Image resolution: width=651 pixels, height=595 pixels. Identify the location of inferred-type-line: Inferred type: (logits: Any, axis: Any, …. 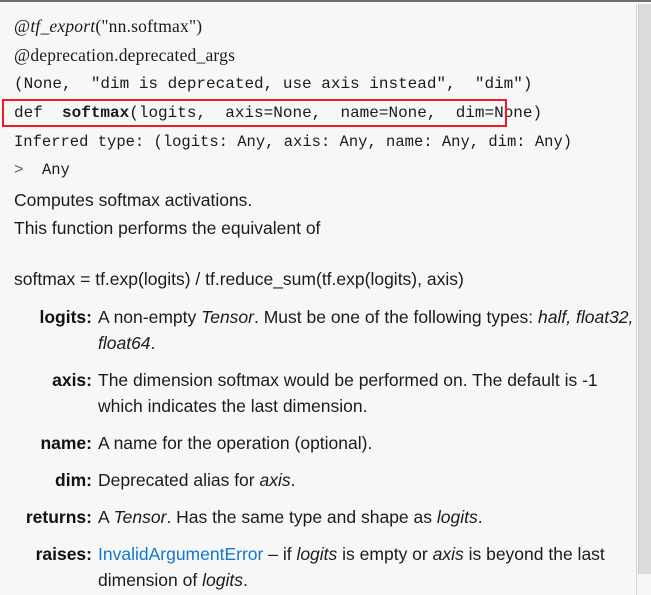
(293, 142).